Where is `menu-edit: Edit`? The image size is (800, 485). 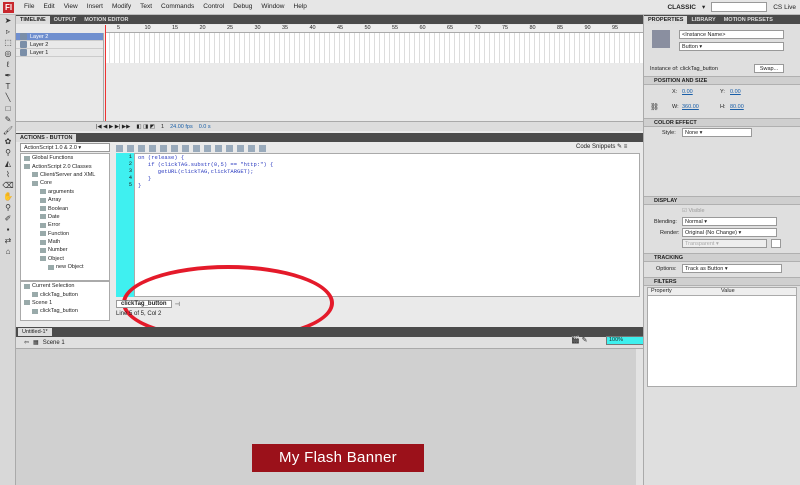
menu-edit: Edit is located at coordinates (48, 6).